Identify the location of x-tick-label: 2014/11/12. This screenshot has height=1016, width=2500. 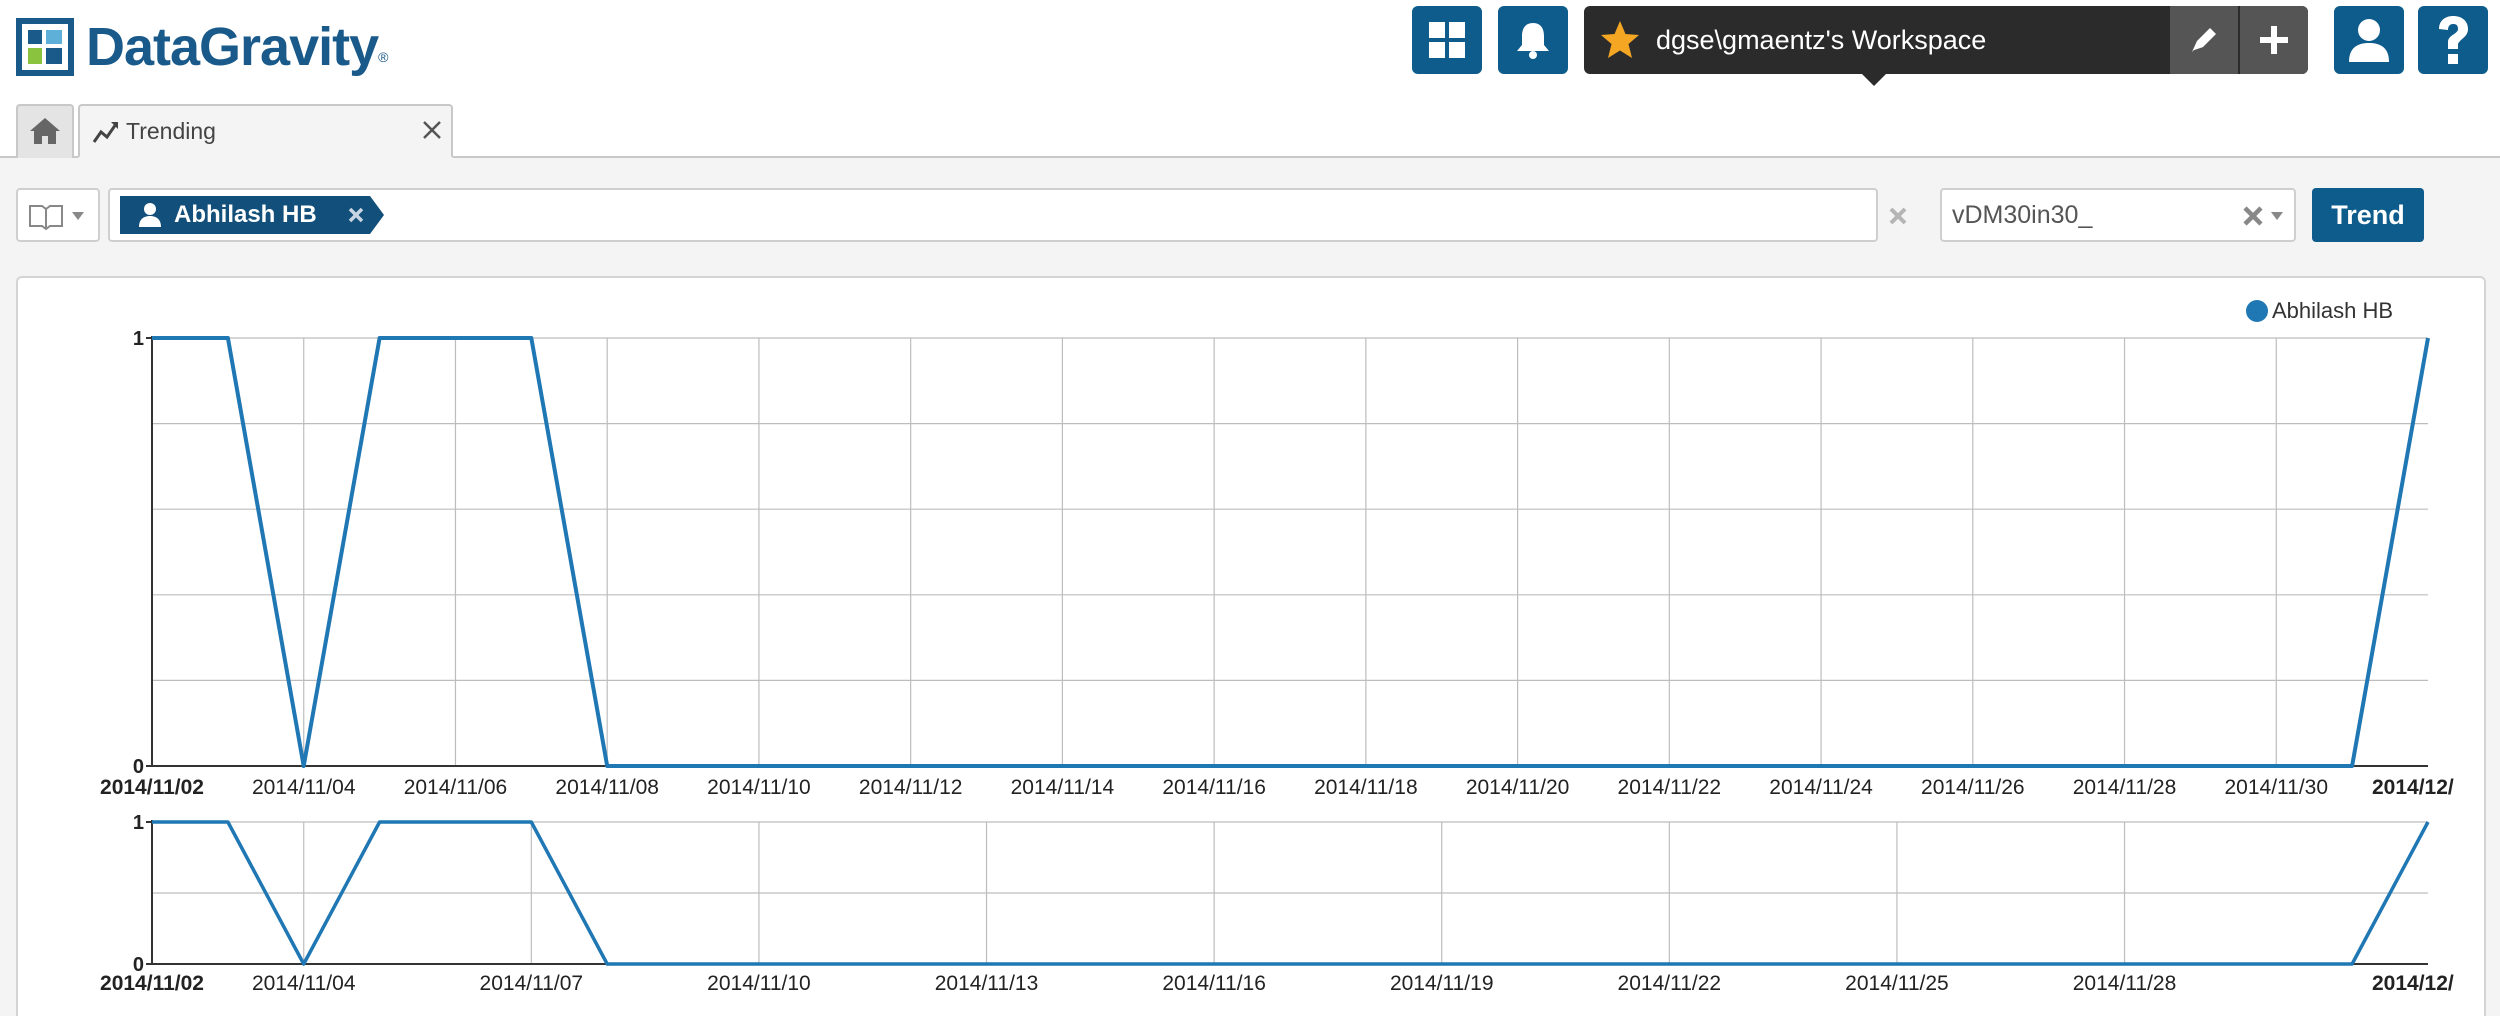
(911, 787).